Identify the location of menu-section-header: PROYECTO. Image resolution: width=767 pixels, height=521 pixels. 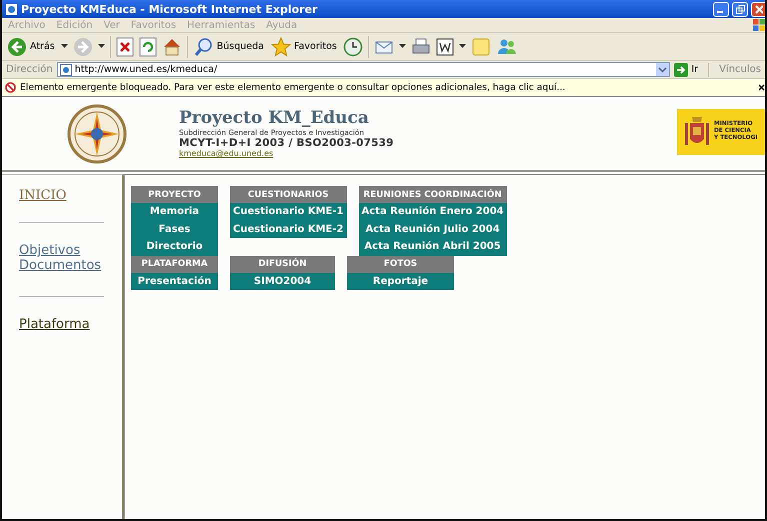
(174, 194).